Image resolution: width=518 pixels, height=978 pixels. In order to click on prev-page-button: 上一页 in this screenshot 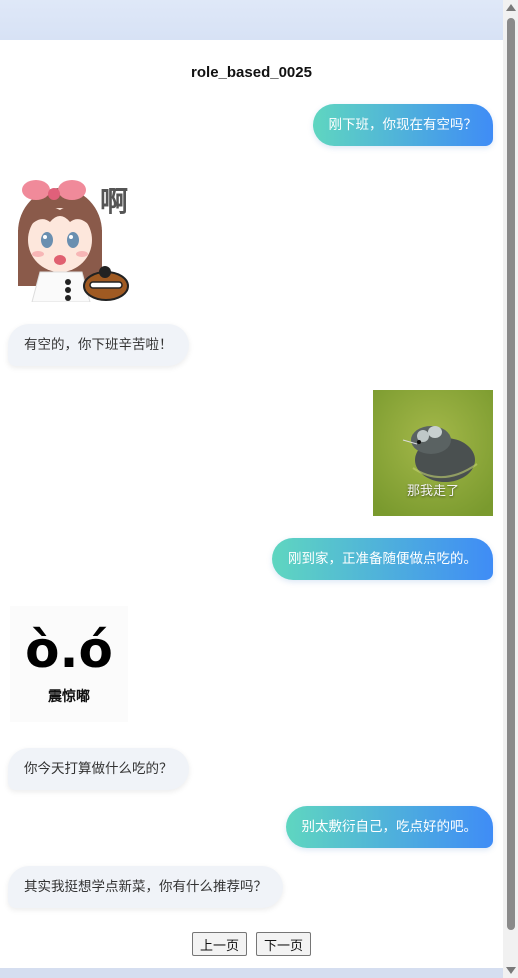, I will do `click(219, 944)`.